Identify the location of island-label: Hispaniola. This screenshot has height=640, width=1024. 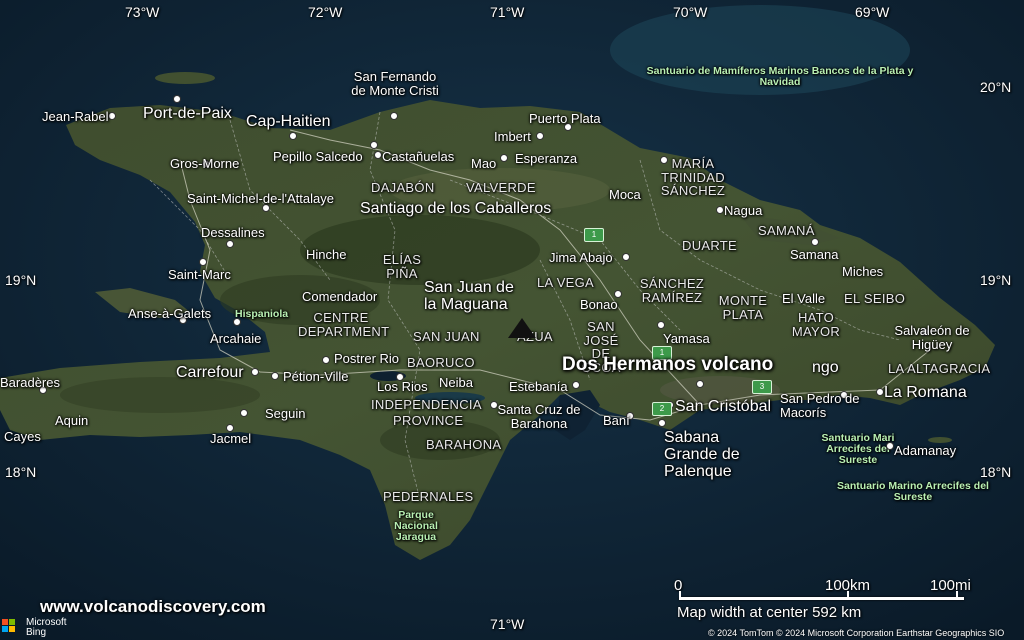
(262, 314).